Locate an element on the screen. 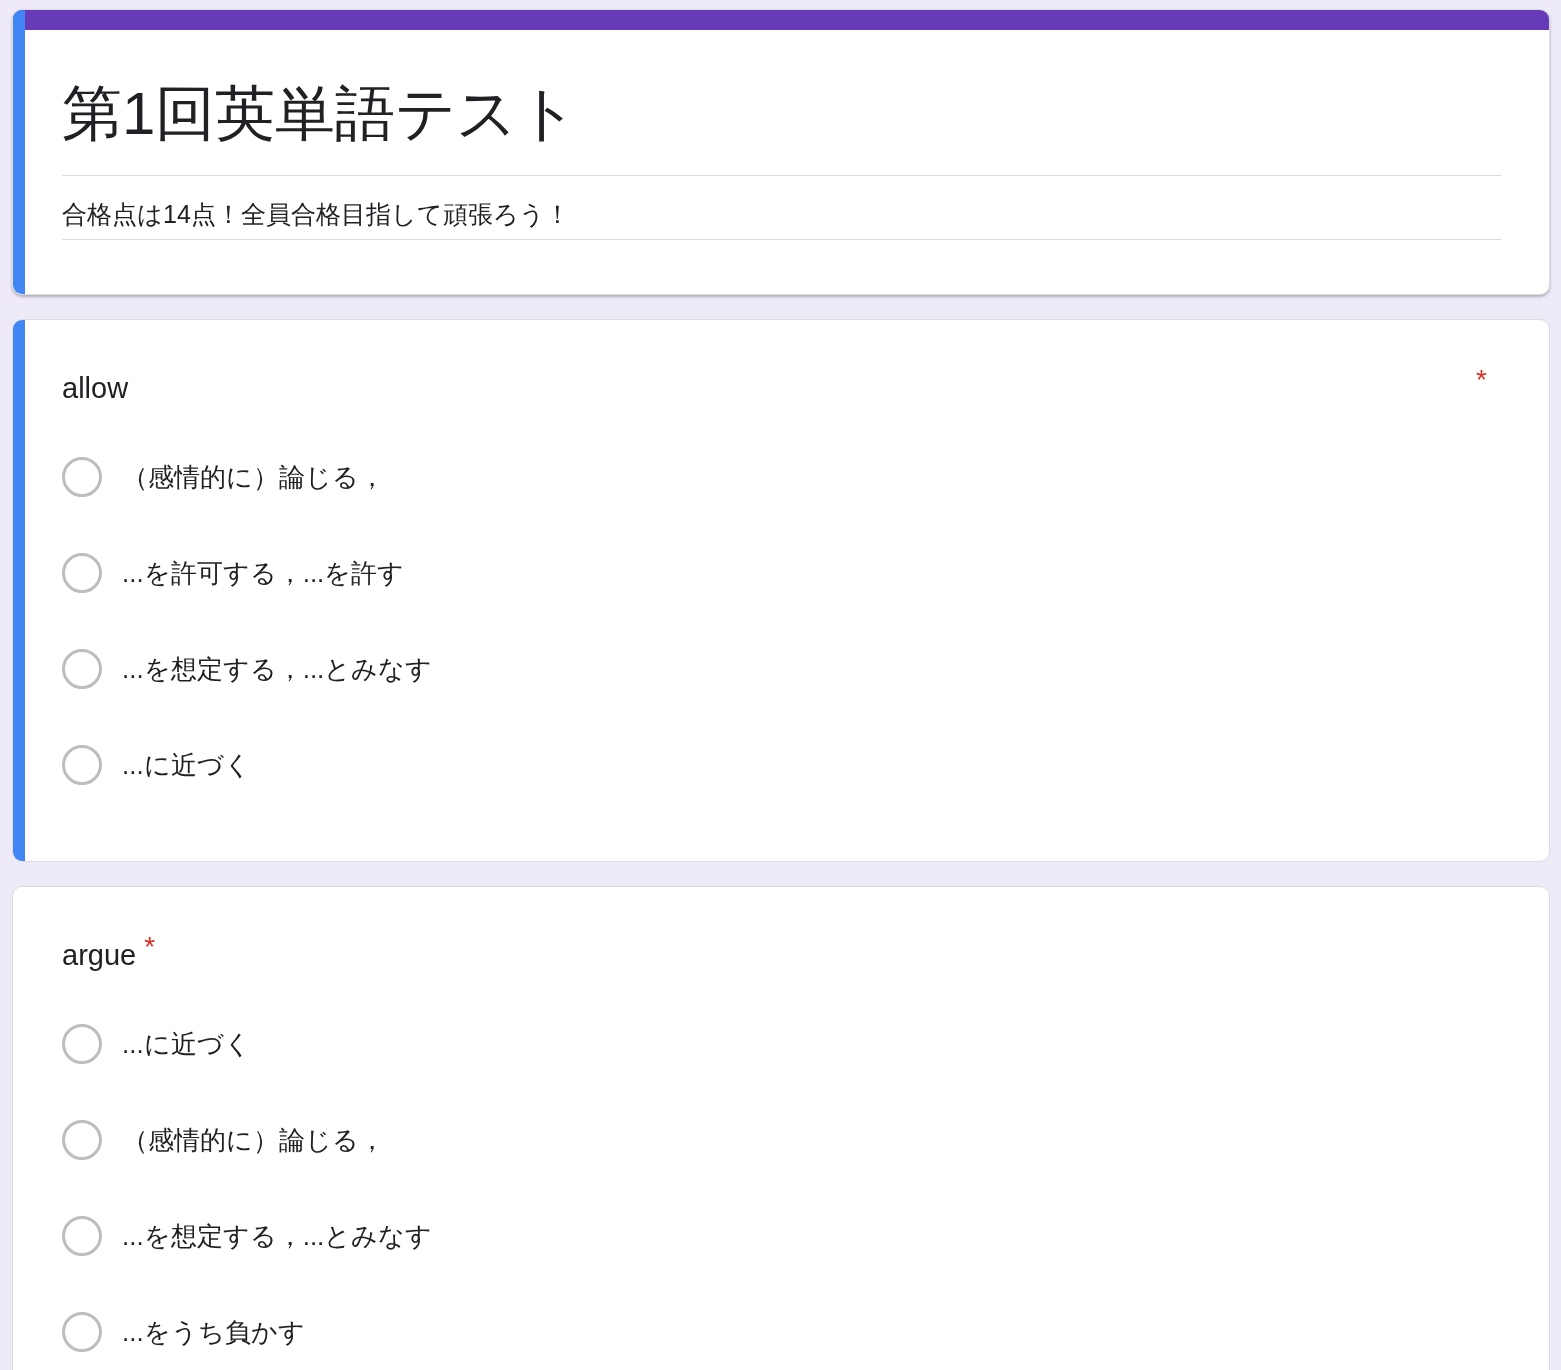 This screenshot has width=1561, height=1370. option-label: ...をうち負かす is located at coordinates (213, 1332).